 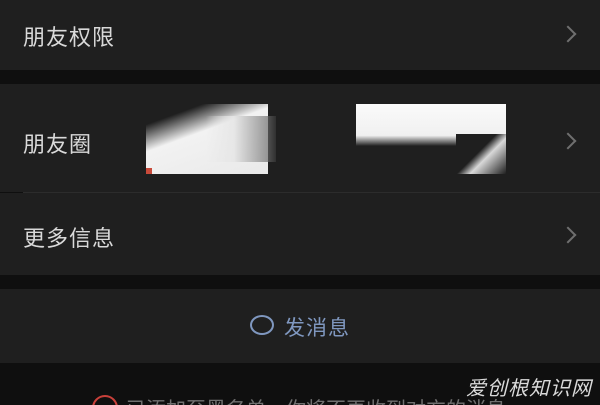 I want to click on moments-label: 朋友圈, so click(x=58, y=145).